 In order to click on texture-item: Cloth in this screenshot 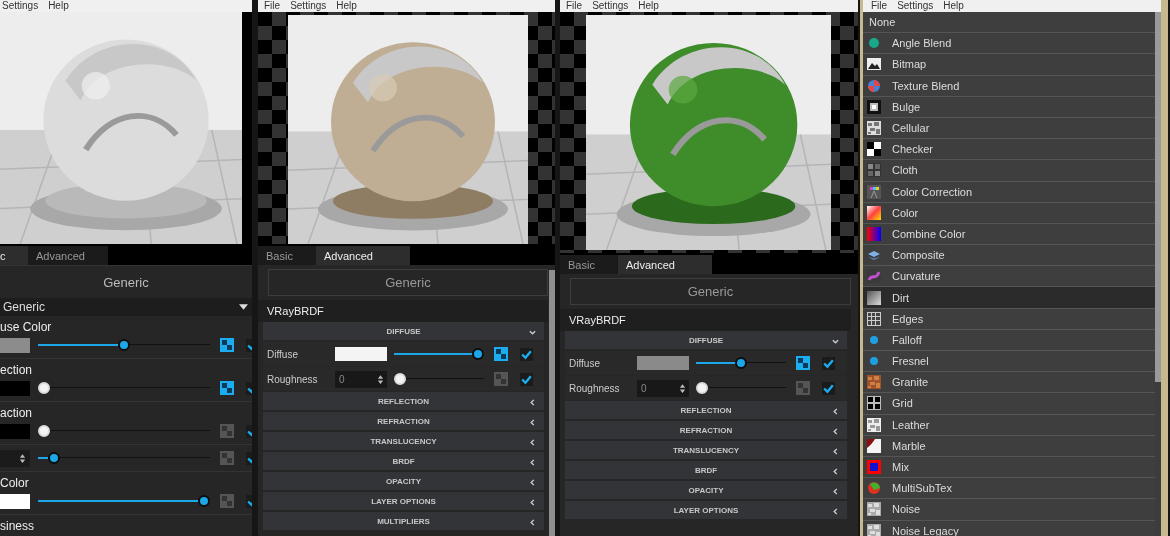, I will do `click(1009, 171)`.